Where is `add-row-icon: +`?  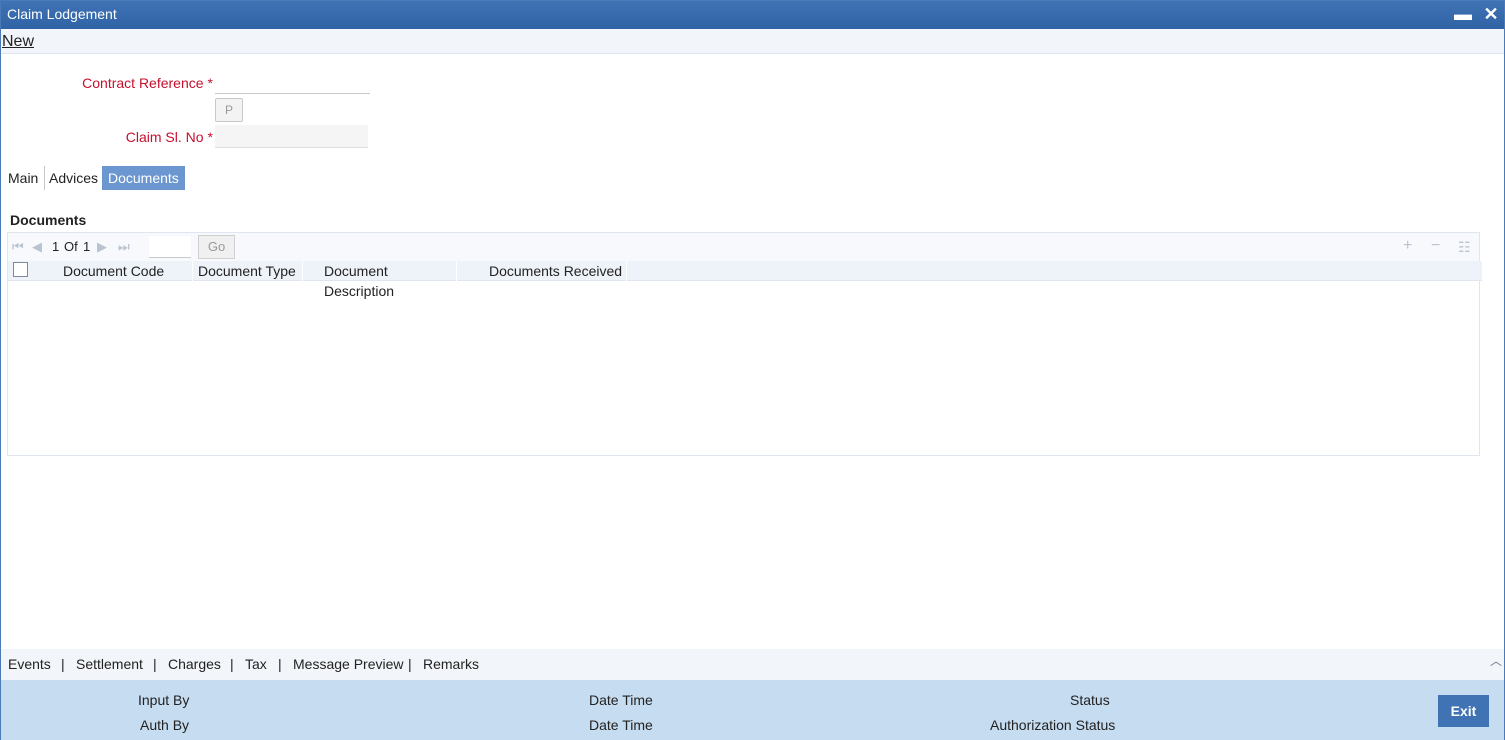 add-row-icon: + is located at coordinates (1407, 246).